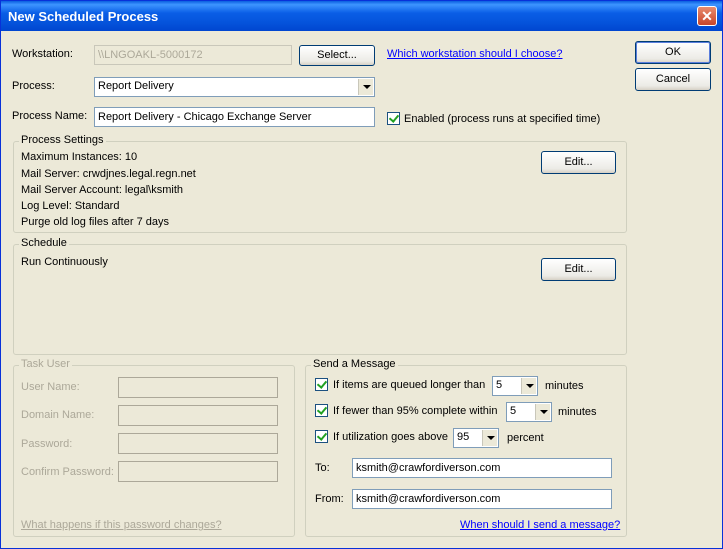  Describe the element at coordinates (322, 468) in the screenshot. I see `to-label: To:` at that location.